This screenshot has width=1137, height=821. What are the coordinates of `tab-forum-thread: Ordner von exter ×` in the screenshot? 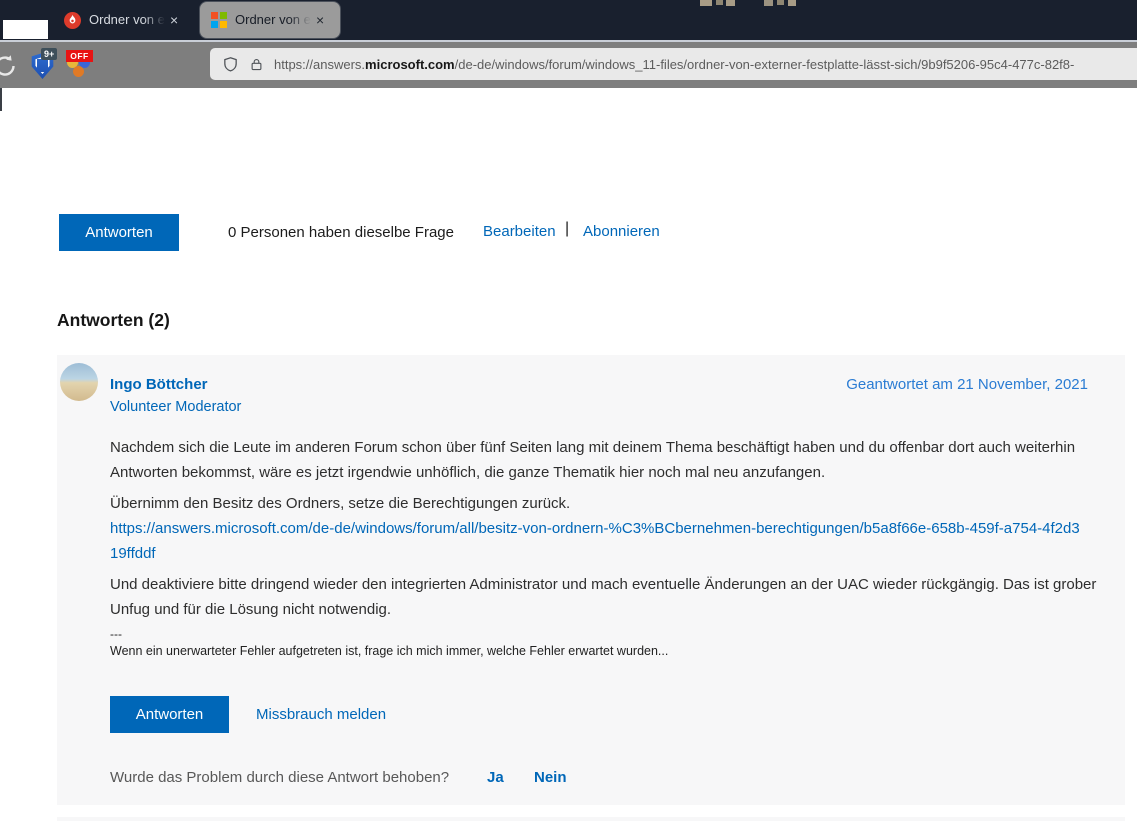 It's located at (125, 20).